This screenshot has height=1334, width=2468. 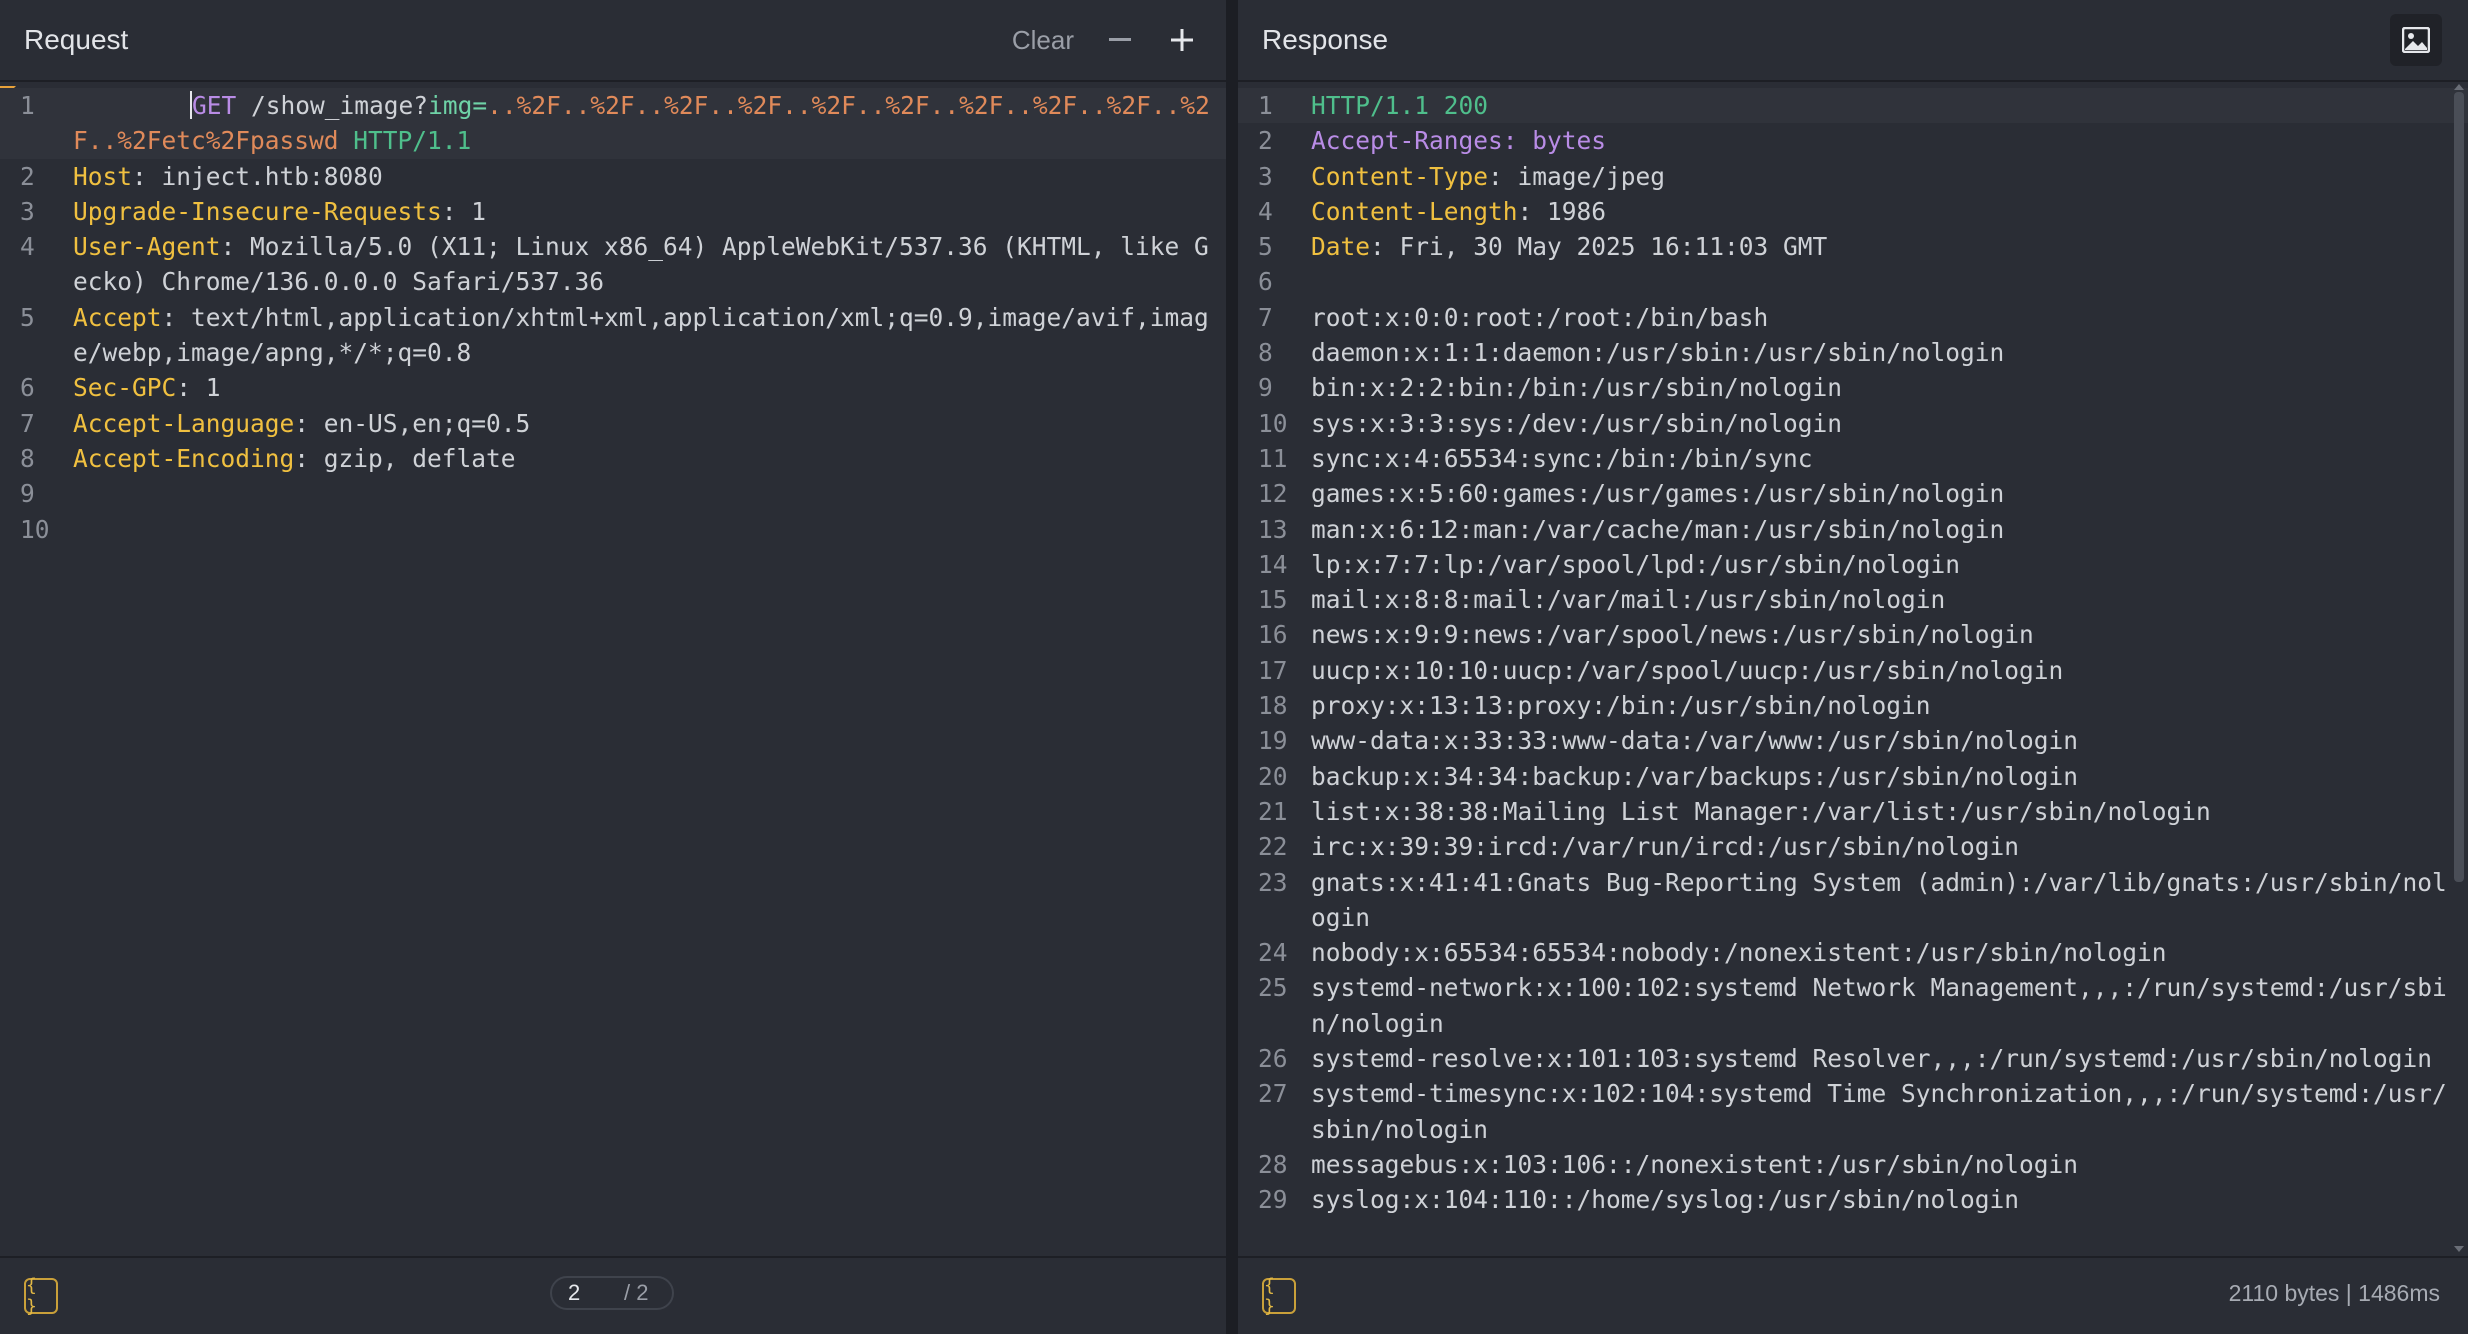 What do you see at coordinates (613, 211) in the screenshot?
I see `request-header-line: 3 Upgrade-Insecure-Requests: 1` at bounding box center [613, 211].